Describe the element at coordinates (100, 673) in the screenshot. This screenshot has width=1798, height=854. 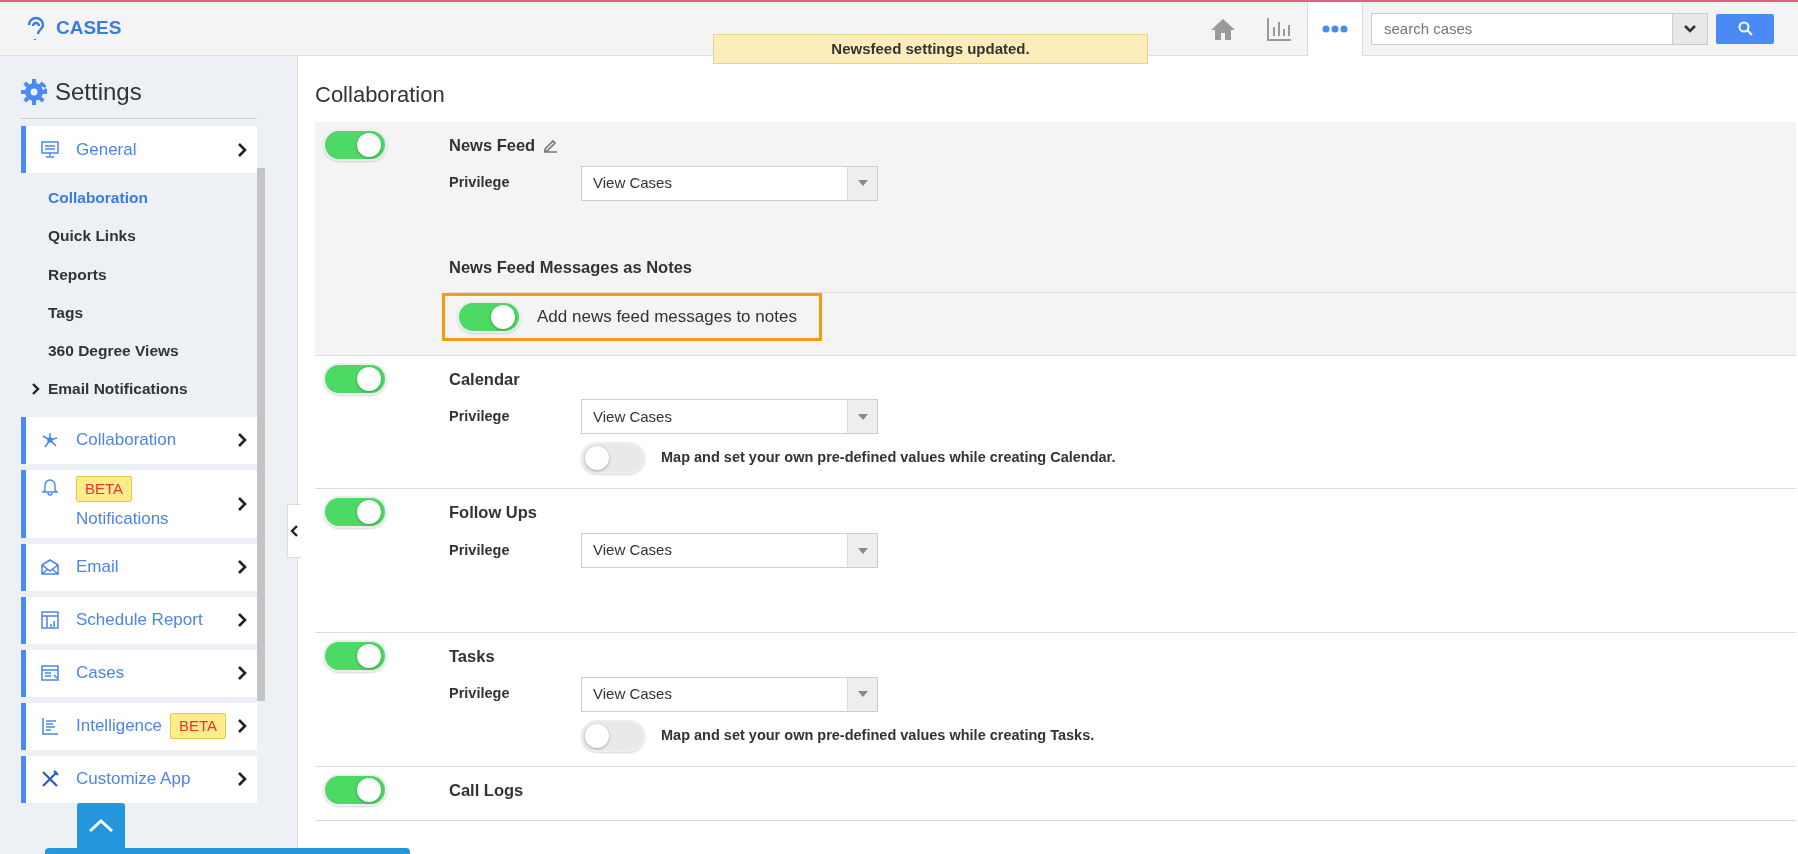
I see `menu-label: Cases` at that location.